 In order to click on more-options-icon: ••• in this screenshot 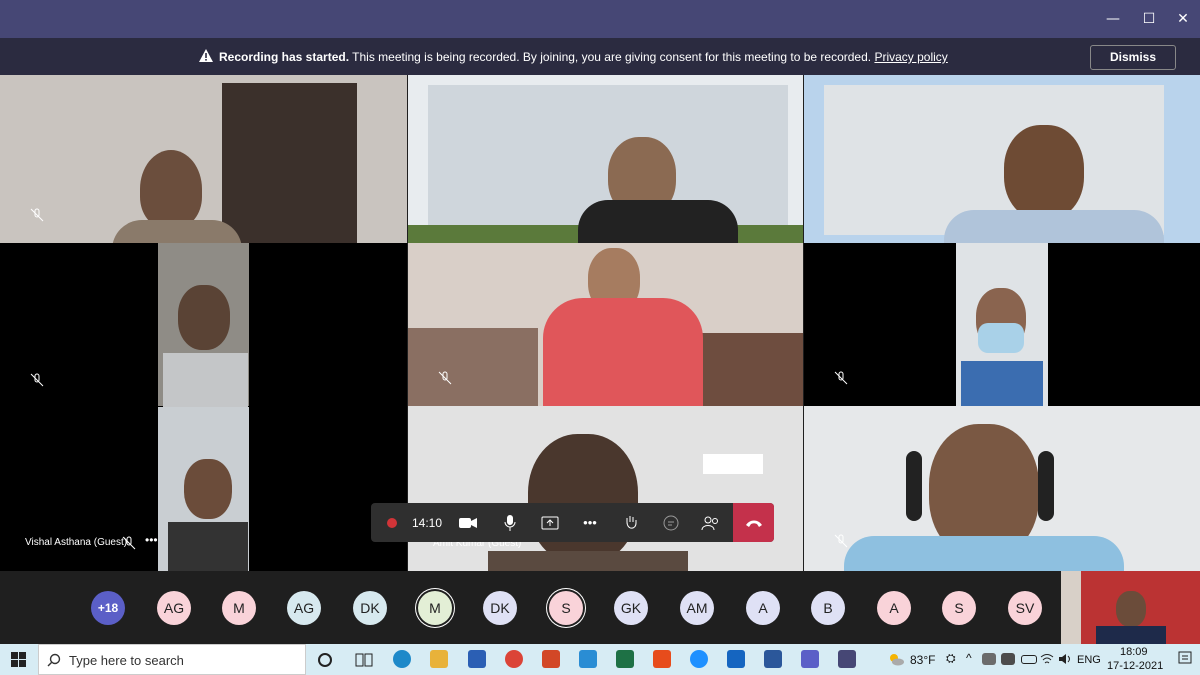, I will do `click(151, 540)`.